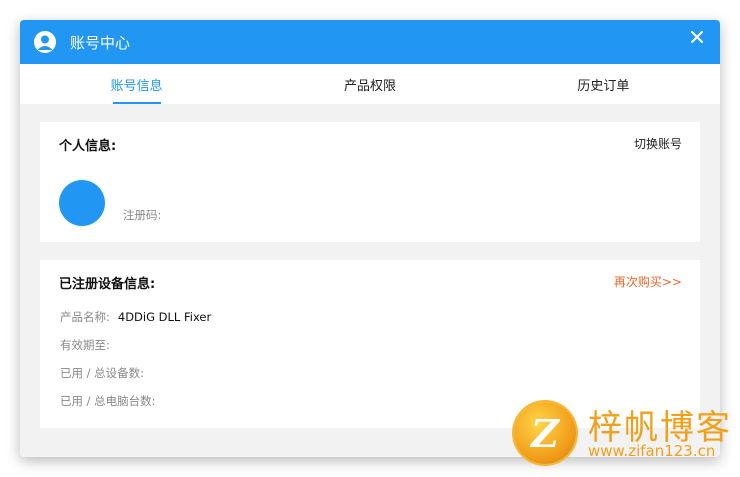 The image size is (740, 477). What do you see at coordinates (45, 42) in the screenshot?
I see `user-avatar-icon` at bounding box center [45, 42].